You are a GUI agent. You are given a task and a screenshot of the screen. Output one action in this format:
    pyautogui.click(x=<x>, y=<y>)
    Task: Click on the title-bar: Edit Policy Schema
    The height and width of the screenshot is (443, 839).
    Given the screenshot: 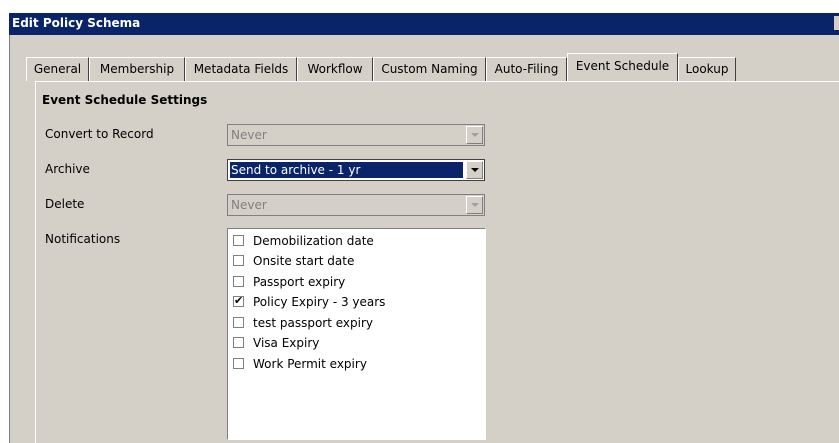 What is the action you would take?
    pyautogui.click(x=424, y=24)
    